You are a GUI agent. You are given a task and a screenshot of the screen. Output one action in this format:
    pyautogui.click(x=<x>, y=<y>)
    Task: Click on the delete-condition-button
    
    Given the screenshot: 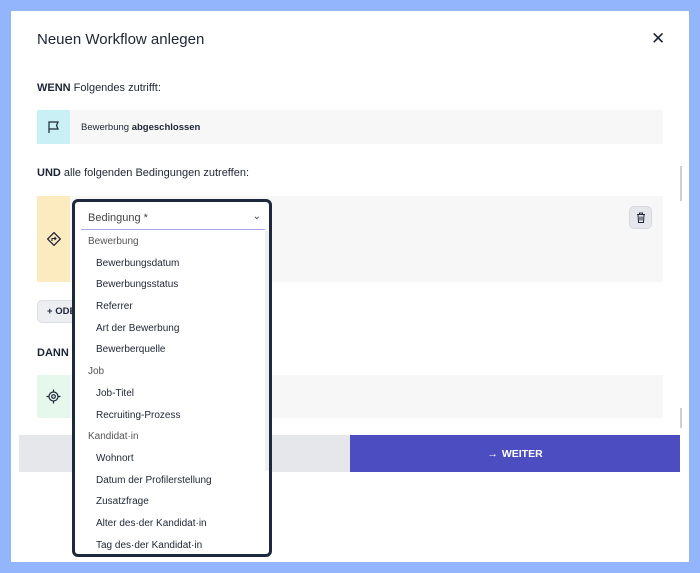 What is the action you would take?
    pyautogui.click(x=640, y=217)
    